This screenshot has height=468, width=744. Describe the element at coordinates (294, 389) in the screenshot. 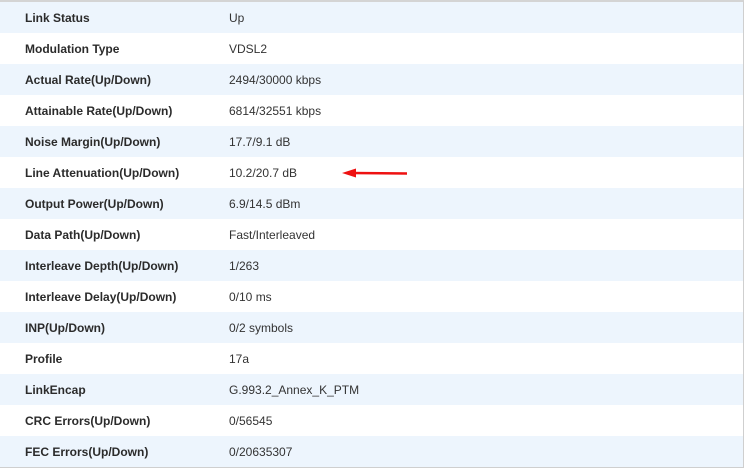

I see `row-value: G.993.2_Annex_K_PTM` at that location.